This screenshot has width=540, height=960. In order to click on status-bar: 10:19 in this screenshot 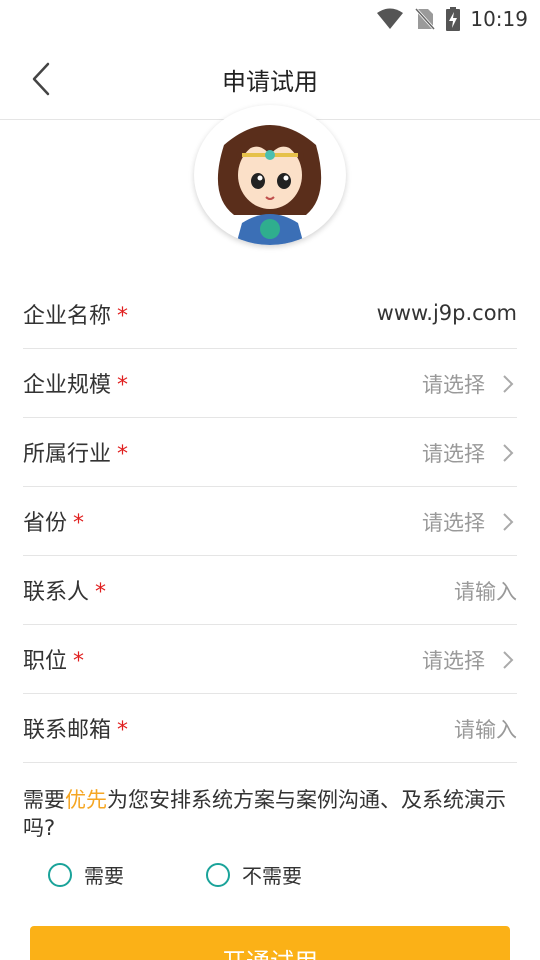, I will do `click(270, 19)`.